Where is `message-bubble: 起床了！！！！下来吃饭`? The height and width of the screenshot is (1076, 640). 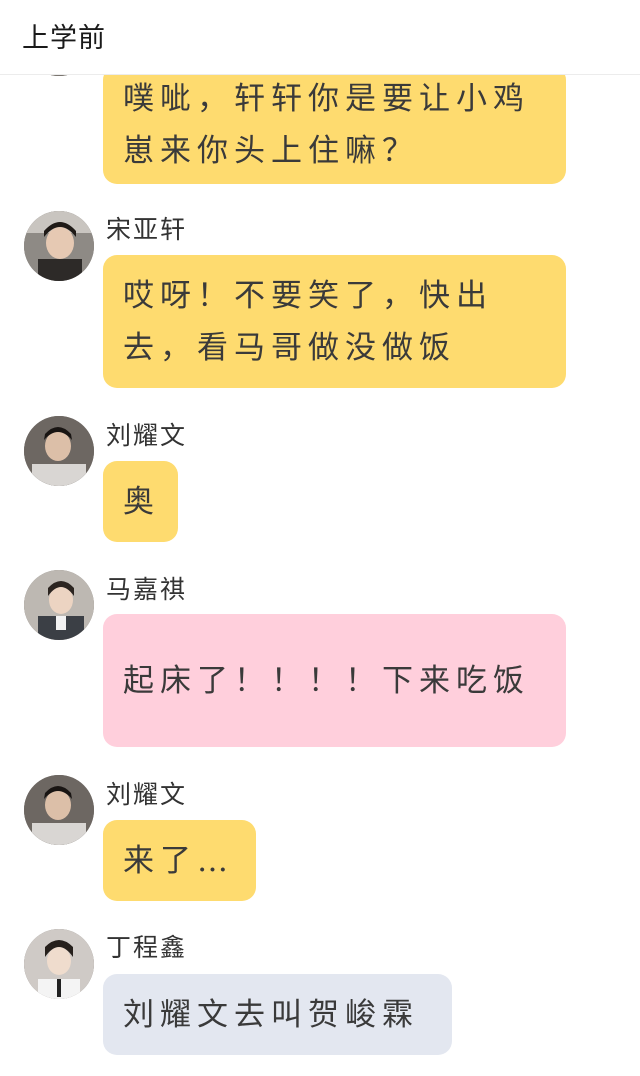 message-bubble: 起床了！！！！下来吃饭 is located at coordinates (334, 680).